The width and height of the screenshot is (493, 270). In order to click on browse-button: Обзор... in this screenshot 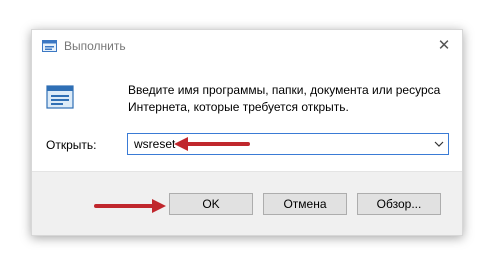, I will do `click(399, 204)`.